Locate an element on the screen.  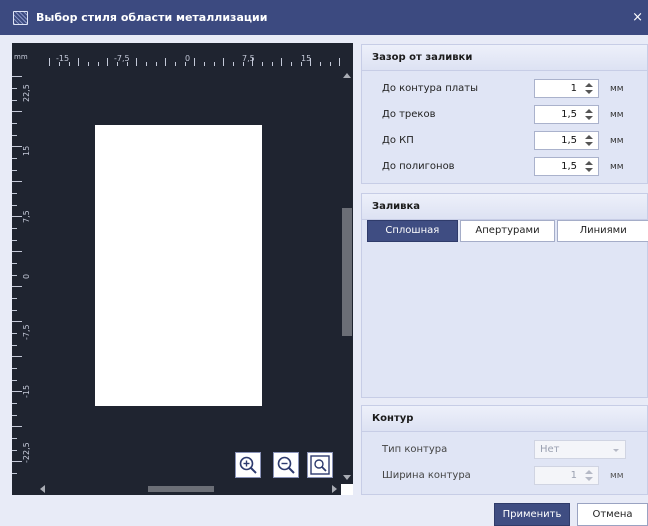
clearance-row: До треков 1,5 мм is located at coordinates (504, 115).